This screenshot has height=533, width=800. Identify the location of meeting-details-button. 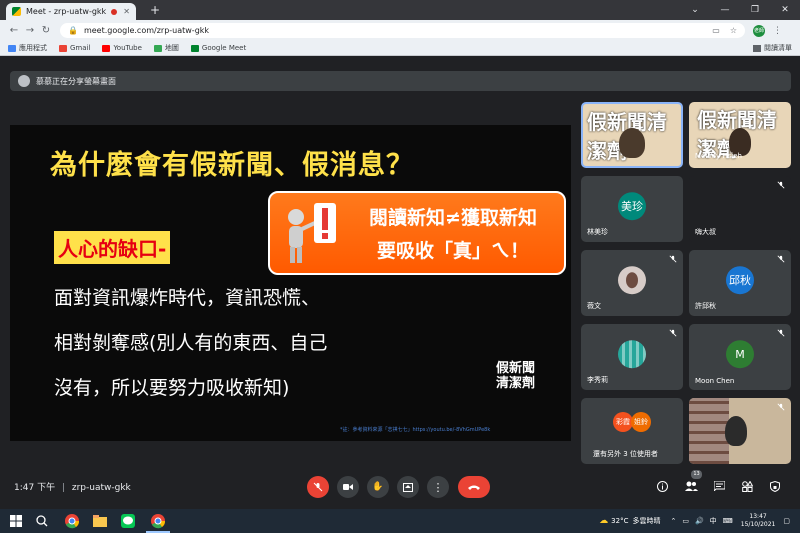
(662, 486).